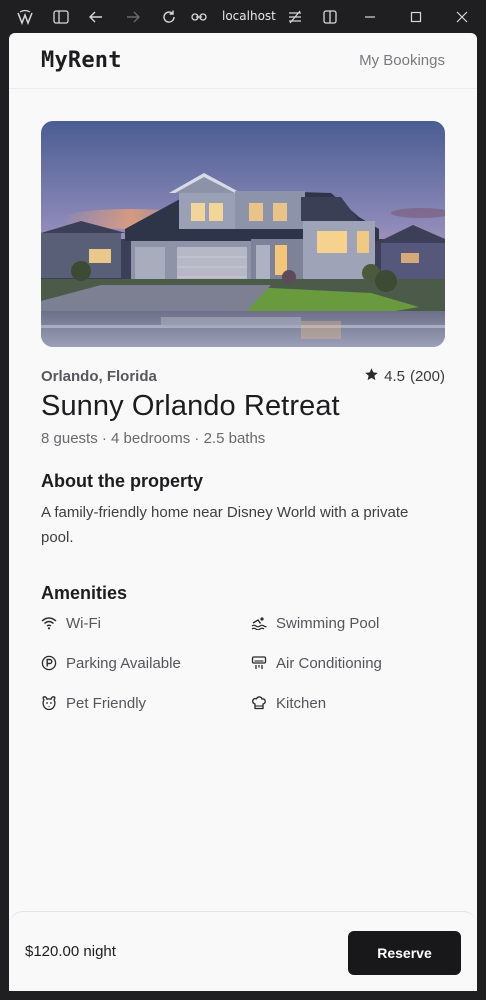  I want to click on browser-toolbar: localhost, so click(243, 16).